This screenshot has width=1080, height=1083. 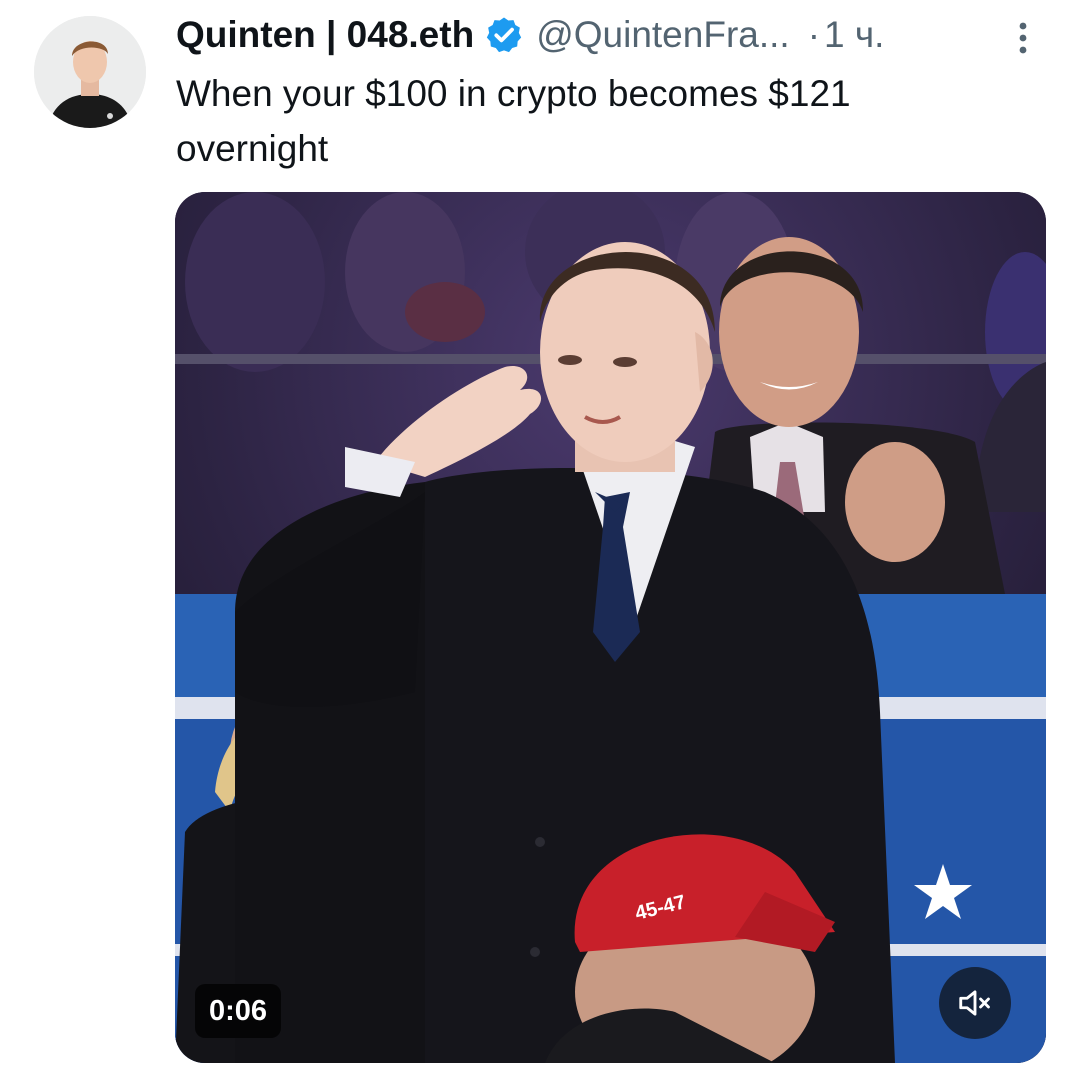 I want to click on avatar-portrait-image, so click(x=90, y=72).